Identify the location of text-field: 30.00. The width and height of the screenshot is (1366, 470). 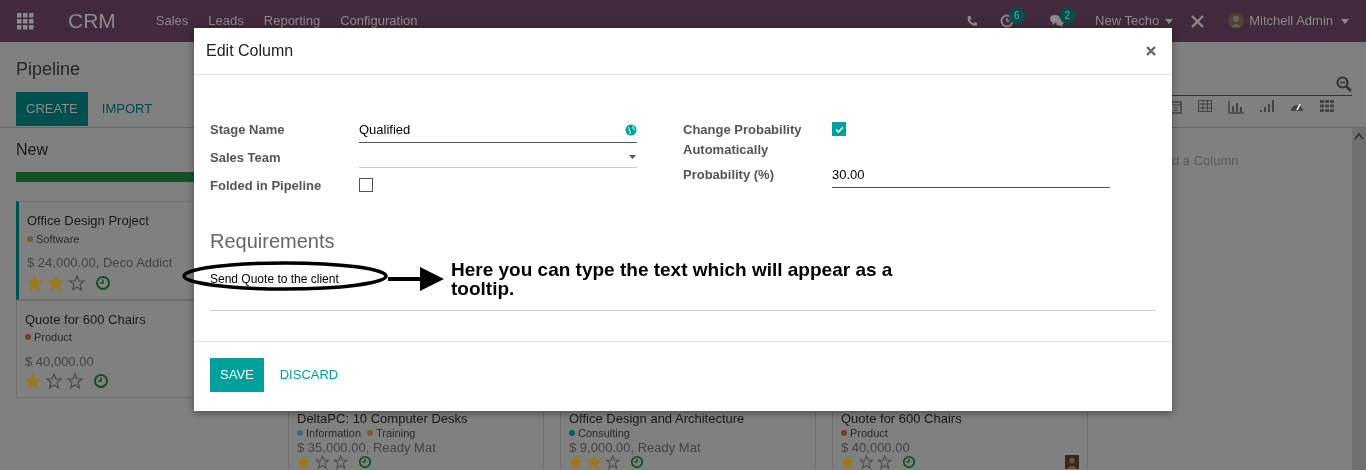
(971, 175).